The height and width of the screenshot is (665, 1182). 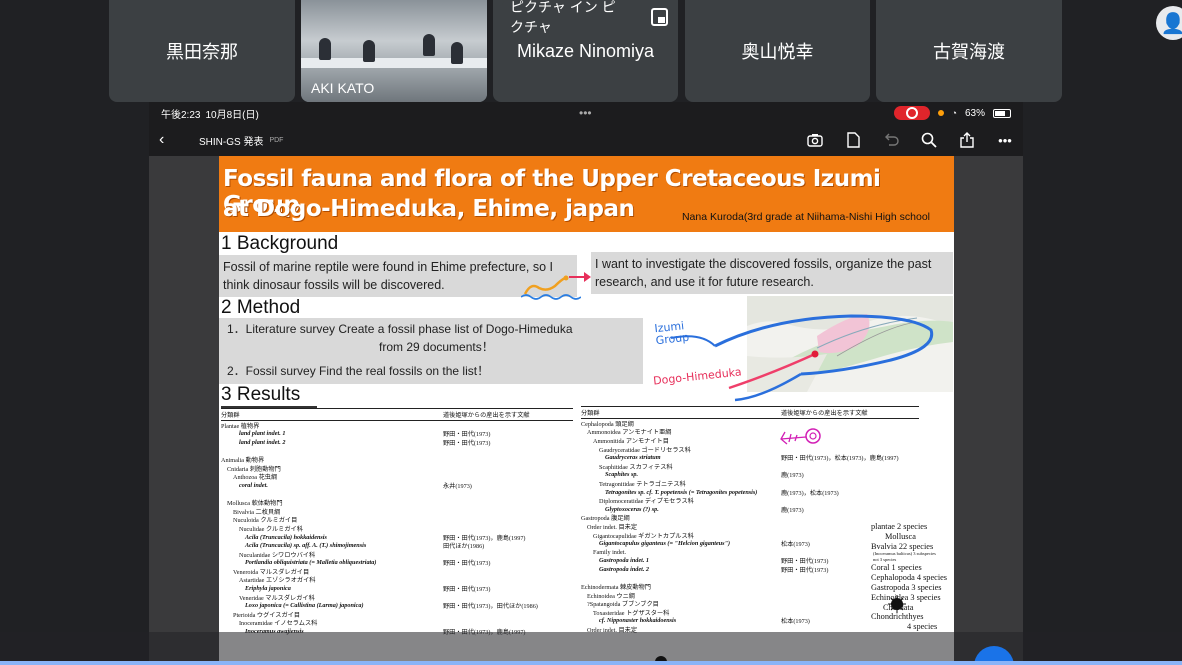 What do you see at coordinates (464, 547) in the screenshot?
I see `taxon-reference: 田代ほか(1986)` at bounding box center [464, 547].